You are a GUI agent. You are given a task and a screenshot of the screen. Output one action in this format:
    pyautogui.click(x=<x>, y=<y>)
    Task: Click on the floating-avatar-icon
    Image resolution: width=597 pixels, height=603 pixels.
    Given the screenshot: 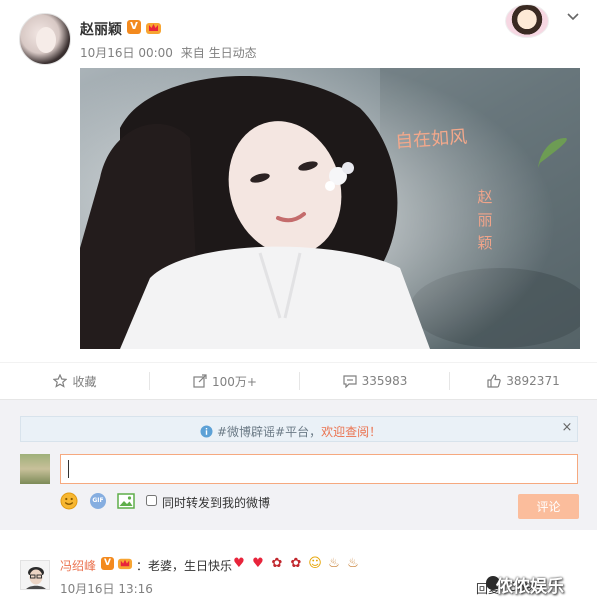 What is the action you would take?
    pyautogui.click(x=527, y=21)
    